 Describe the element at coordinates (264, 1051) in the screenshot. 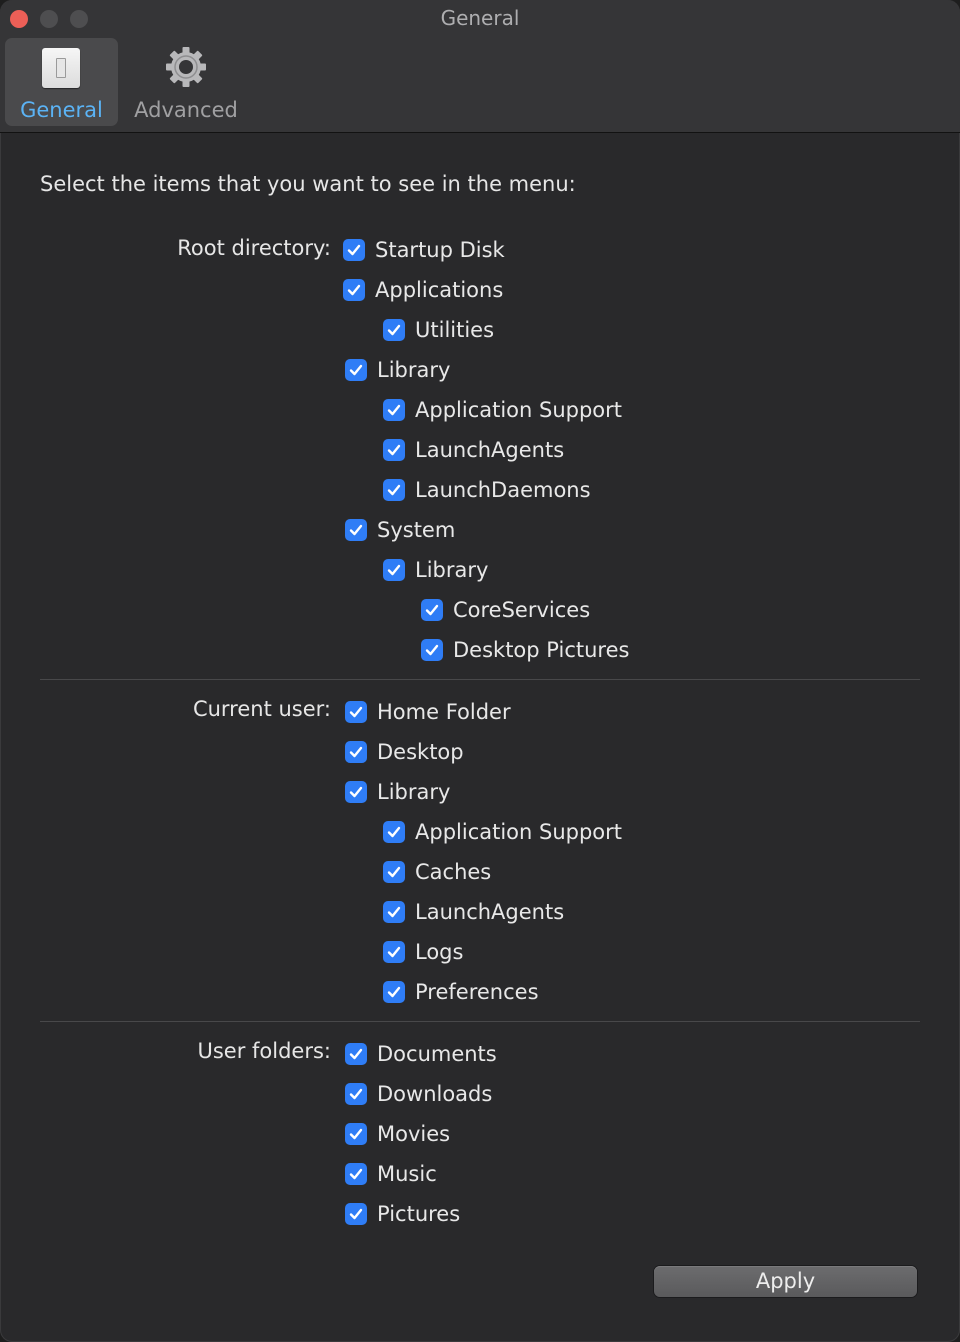

I see `user-folders-label: User folders:` at that location.